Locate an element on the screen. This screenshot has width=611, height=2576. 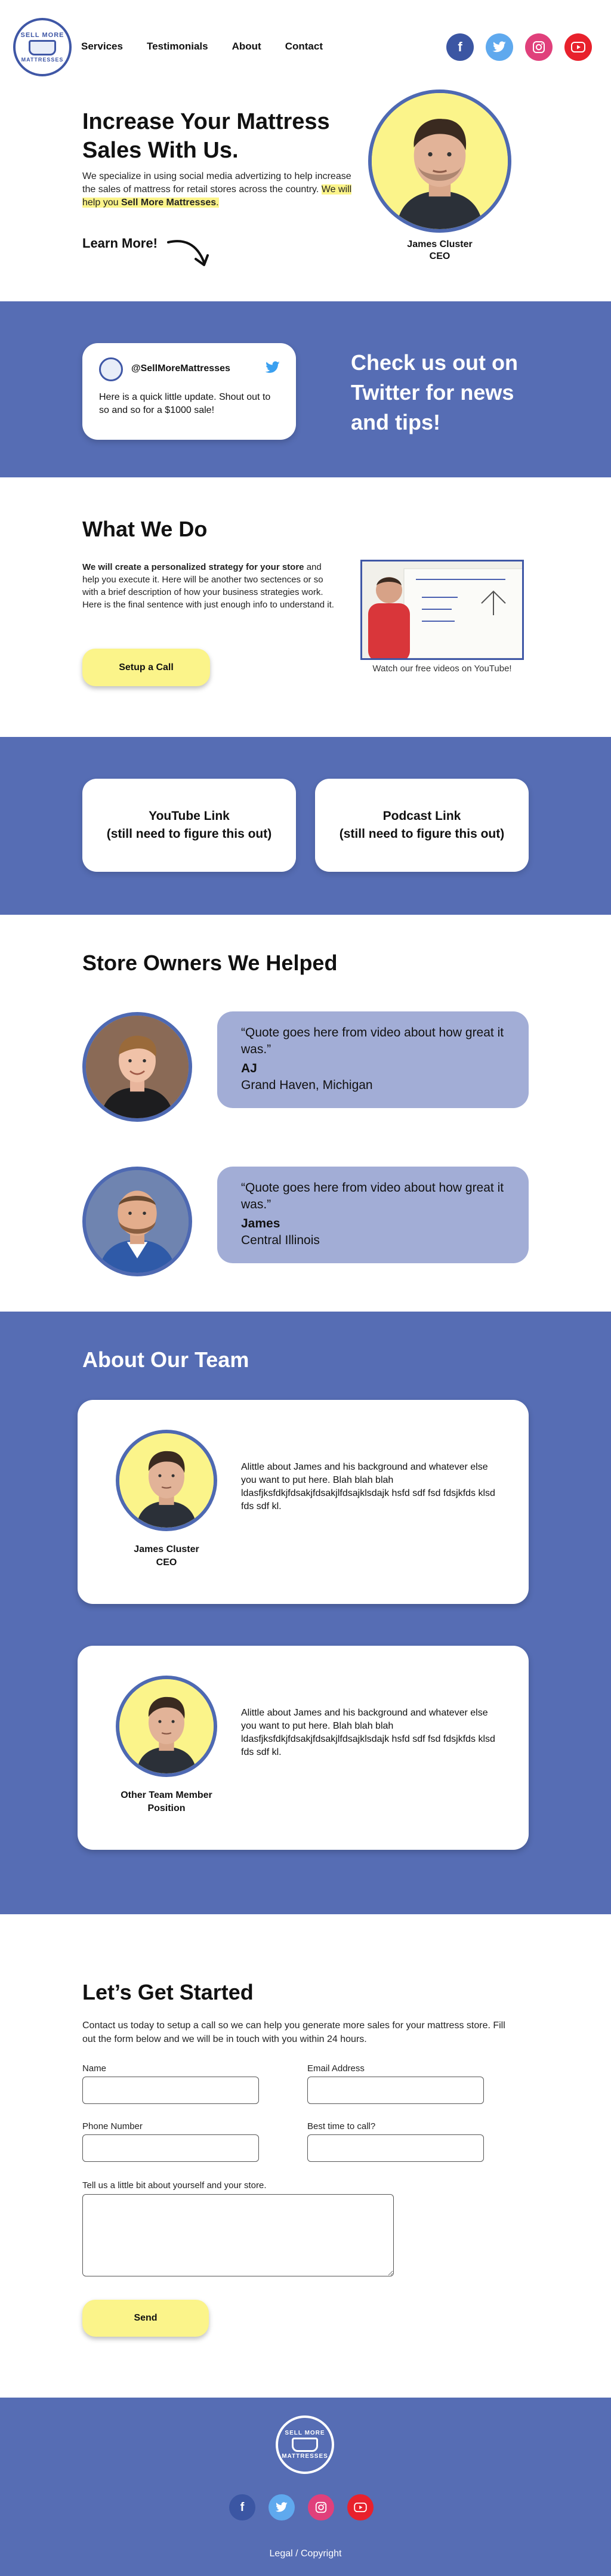
nav-link-testimonials: Testimonials is located at coordinates (177, 47).